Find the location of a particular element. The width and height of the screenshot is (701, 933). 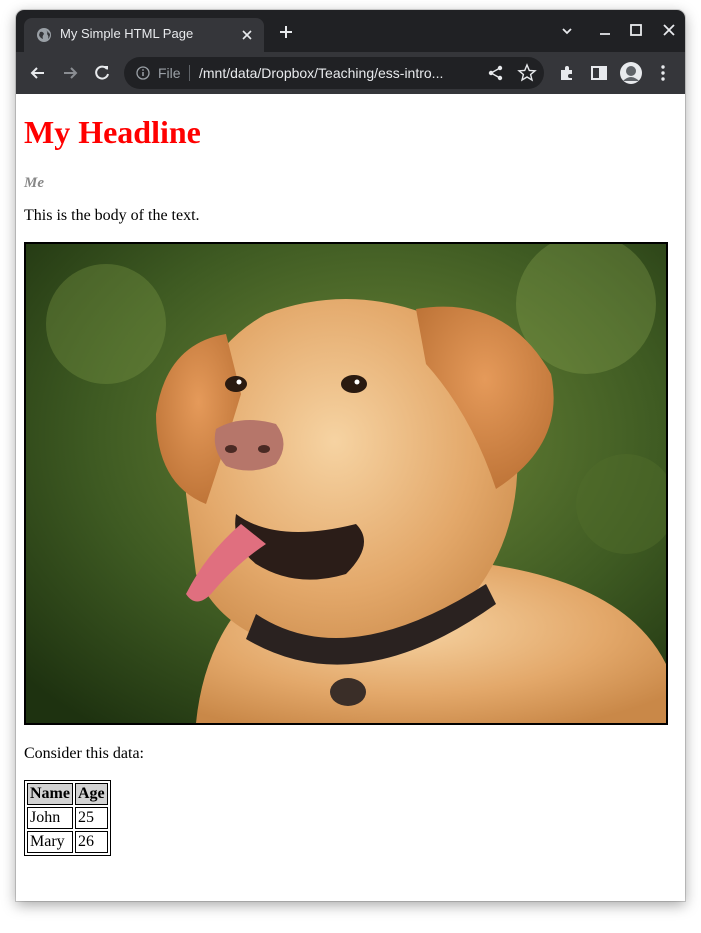

share-icon is located at coordinates (496, 73).